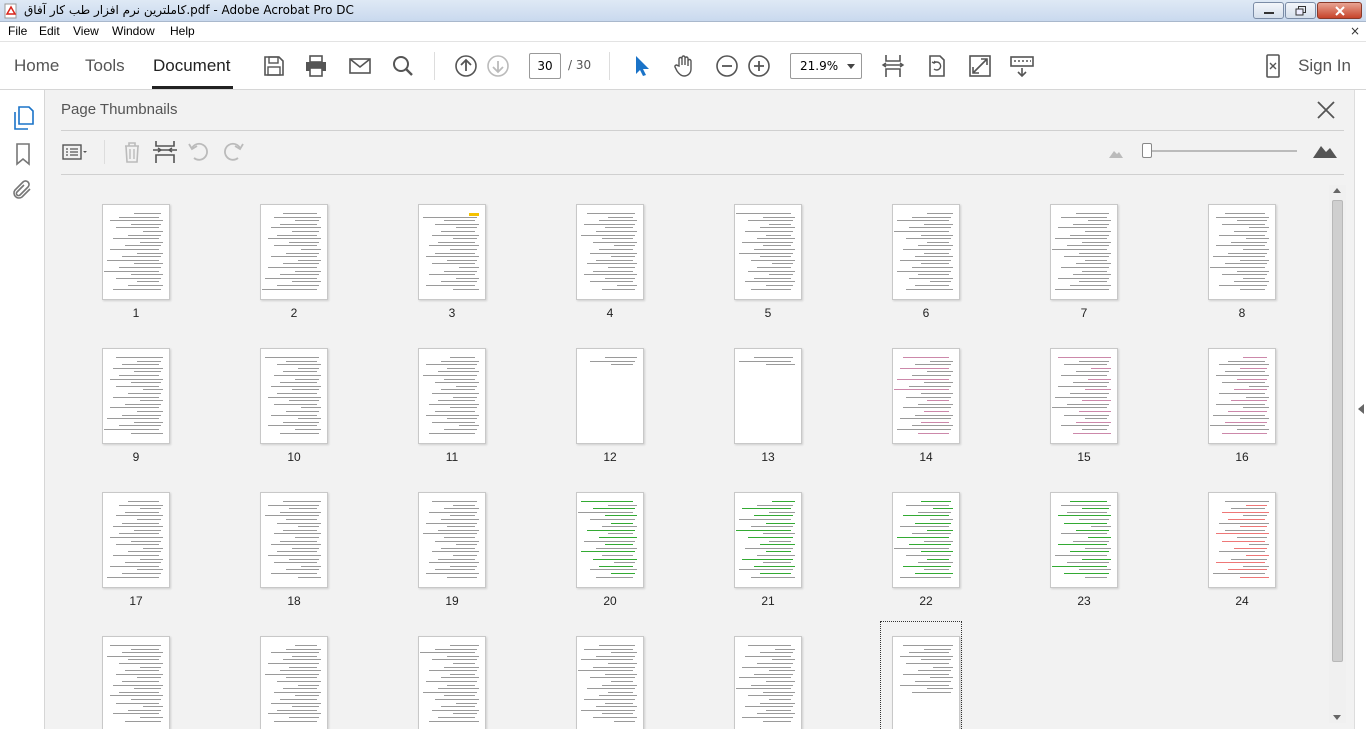 The image size is (1366, 729). What do you see at coordinates (437, 541) in the screenshot?
I see `page-thumbnail: 19` at bounding box center [437, 541].